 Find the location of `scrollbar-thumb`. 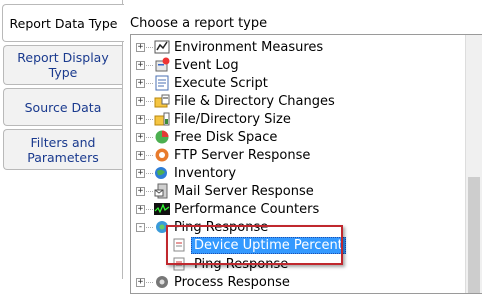

scrollbar-thumb is located at coordinates (474, 235).